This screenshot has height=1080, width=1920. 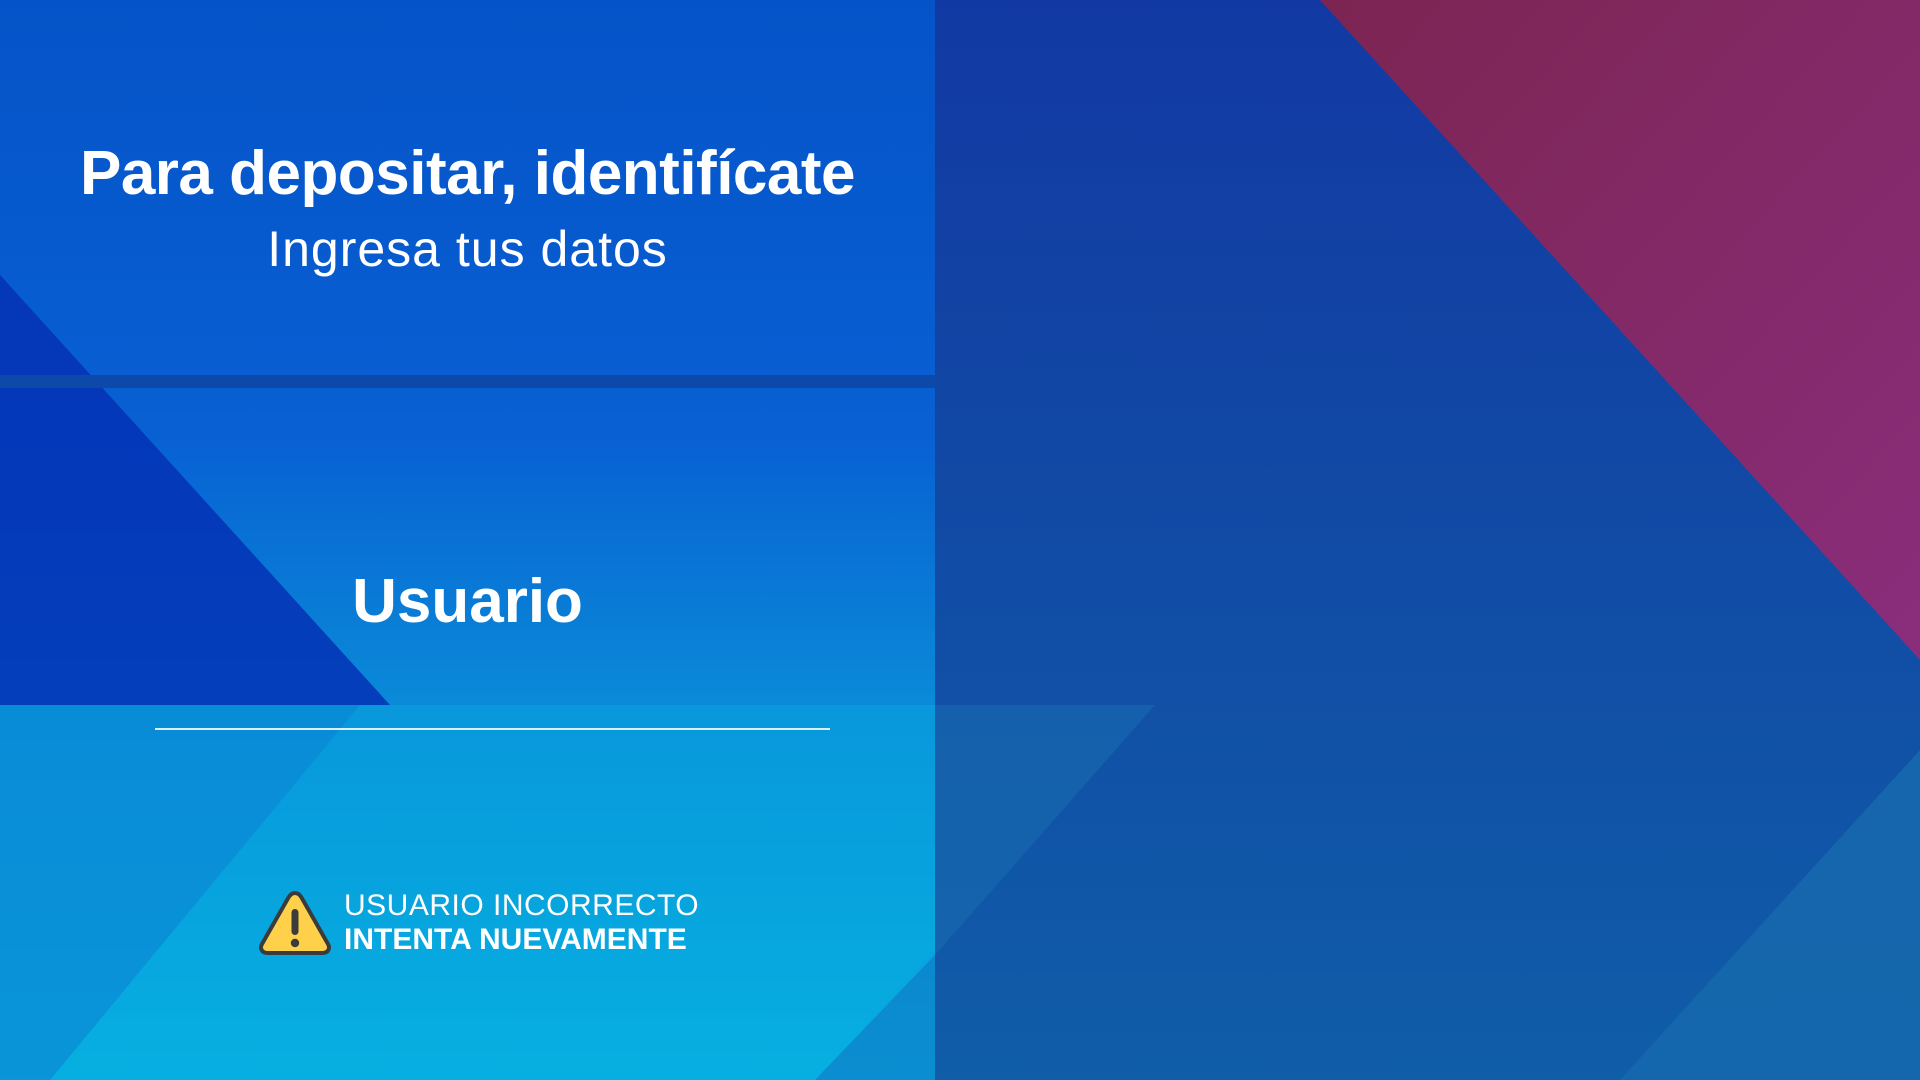 What do you see at coordinates (522, 905) in the screenshot?
I see `error-title: USUARIO INCORRECTO` at bounding box center [522, 905].